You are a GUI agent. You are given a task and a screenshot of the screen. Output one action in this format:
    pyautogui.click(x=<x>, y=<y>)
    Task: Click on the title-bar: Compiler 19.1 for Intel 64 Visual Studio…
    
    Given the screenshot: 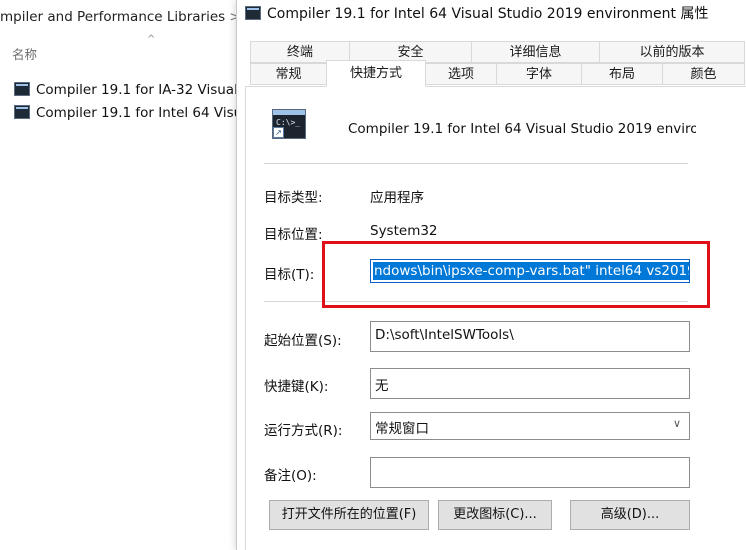 What is the action you would take?
    pyautogui.click(x=491, y=14)
    